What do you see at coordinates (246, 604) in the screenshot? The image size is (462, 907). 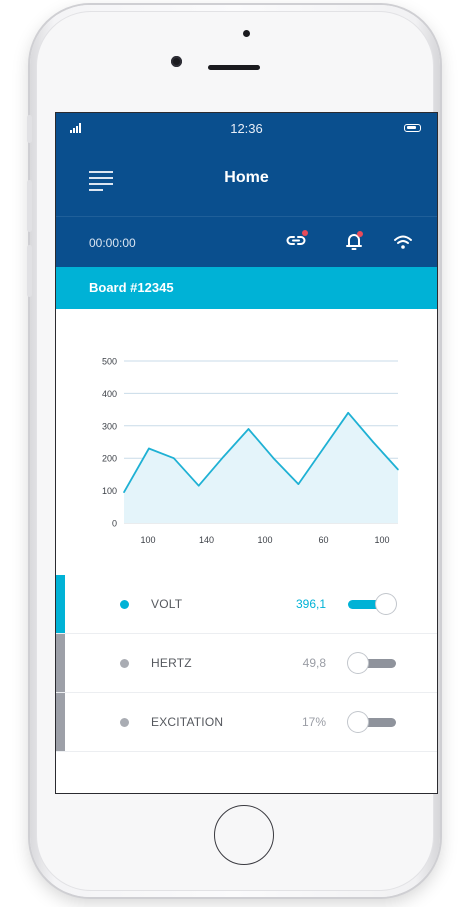 I see `reading-row-volt: VOLT 396,1` at bounding box center [246, 604].